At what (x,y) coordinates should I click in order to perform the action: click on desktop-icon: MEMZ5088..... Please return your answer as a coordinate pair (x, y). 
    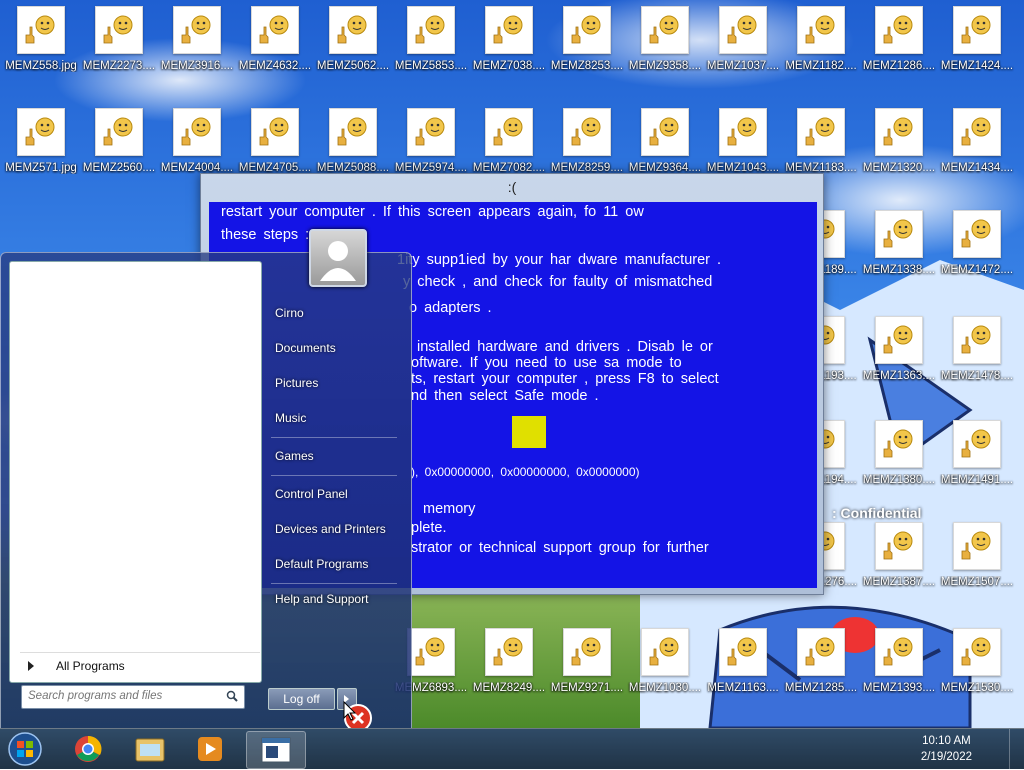
    Looking at the image, I should click on (353, 143).